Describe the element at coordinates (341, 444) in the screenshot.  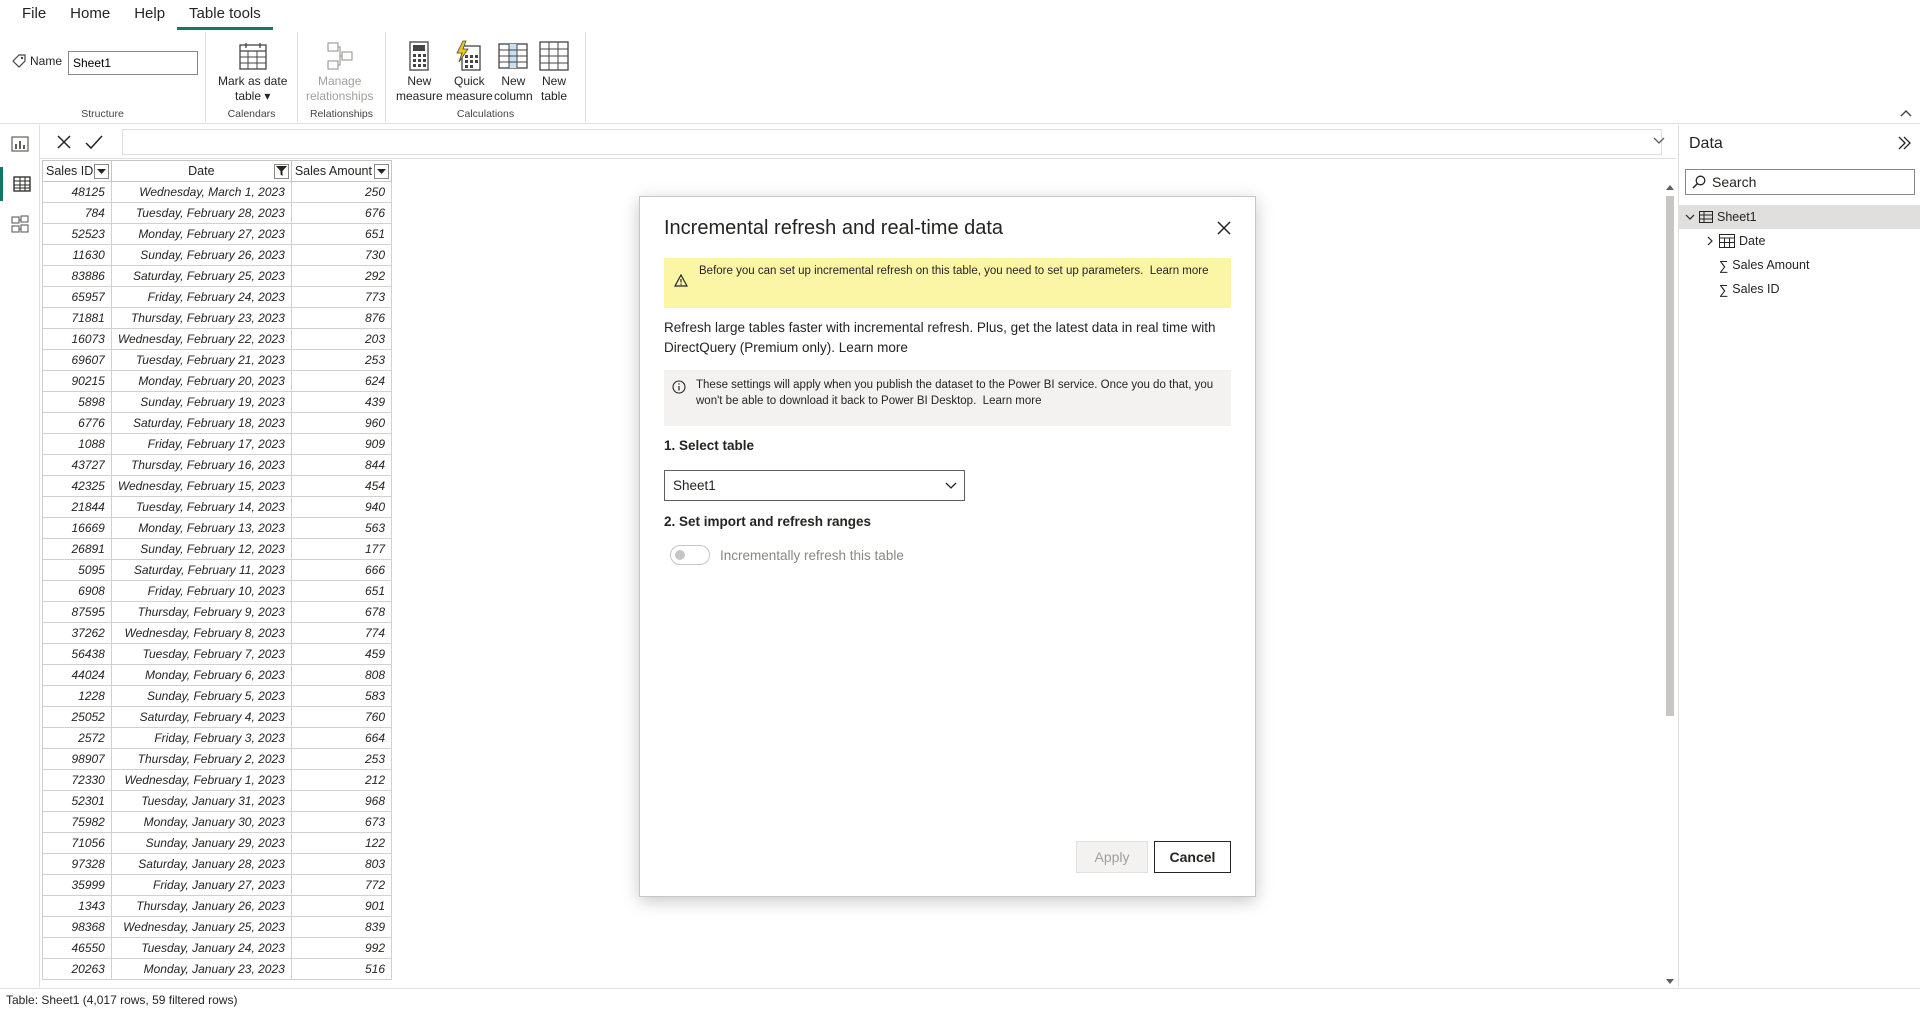
I see `cell-sales-amount: 909` at that location.